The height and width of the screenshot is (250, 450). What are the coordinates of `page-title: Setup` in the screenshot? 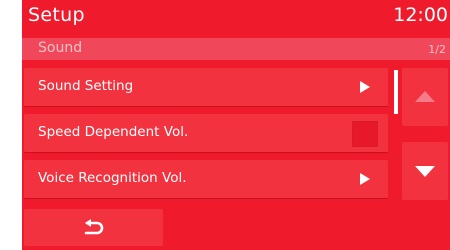 It's located at (56, 15).